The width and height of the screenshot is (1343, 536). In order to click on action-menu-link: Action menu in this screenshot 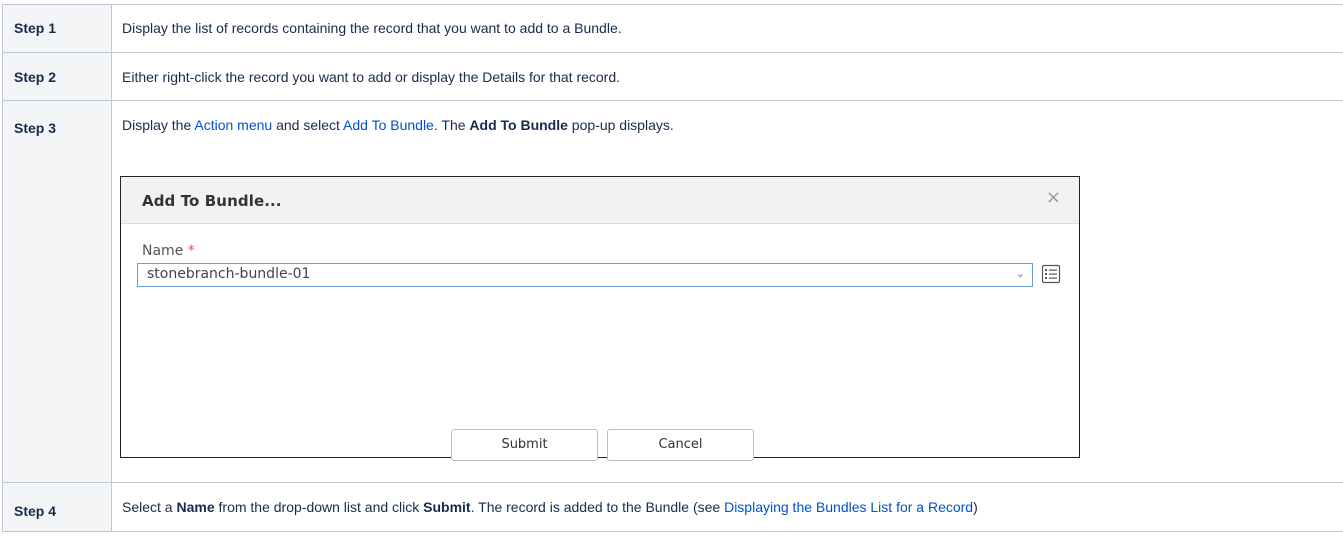, I will do `click(233, 125)`.